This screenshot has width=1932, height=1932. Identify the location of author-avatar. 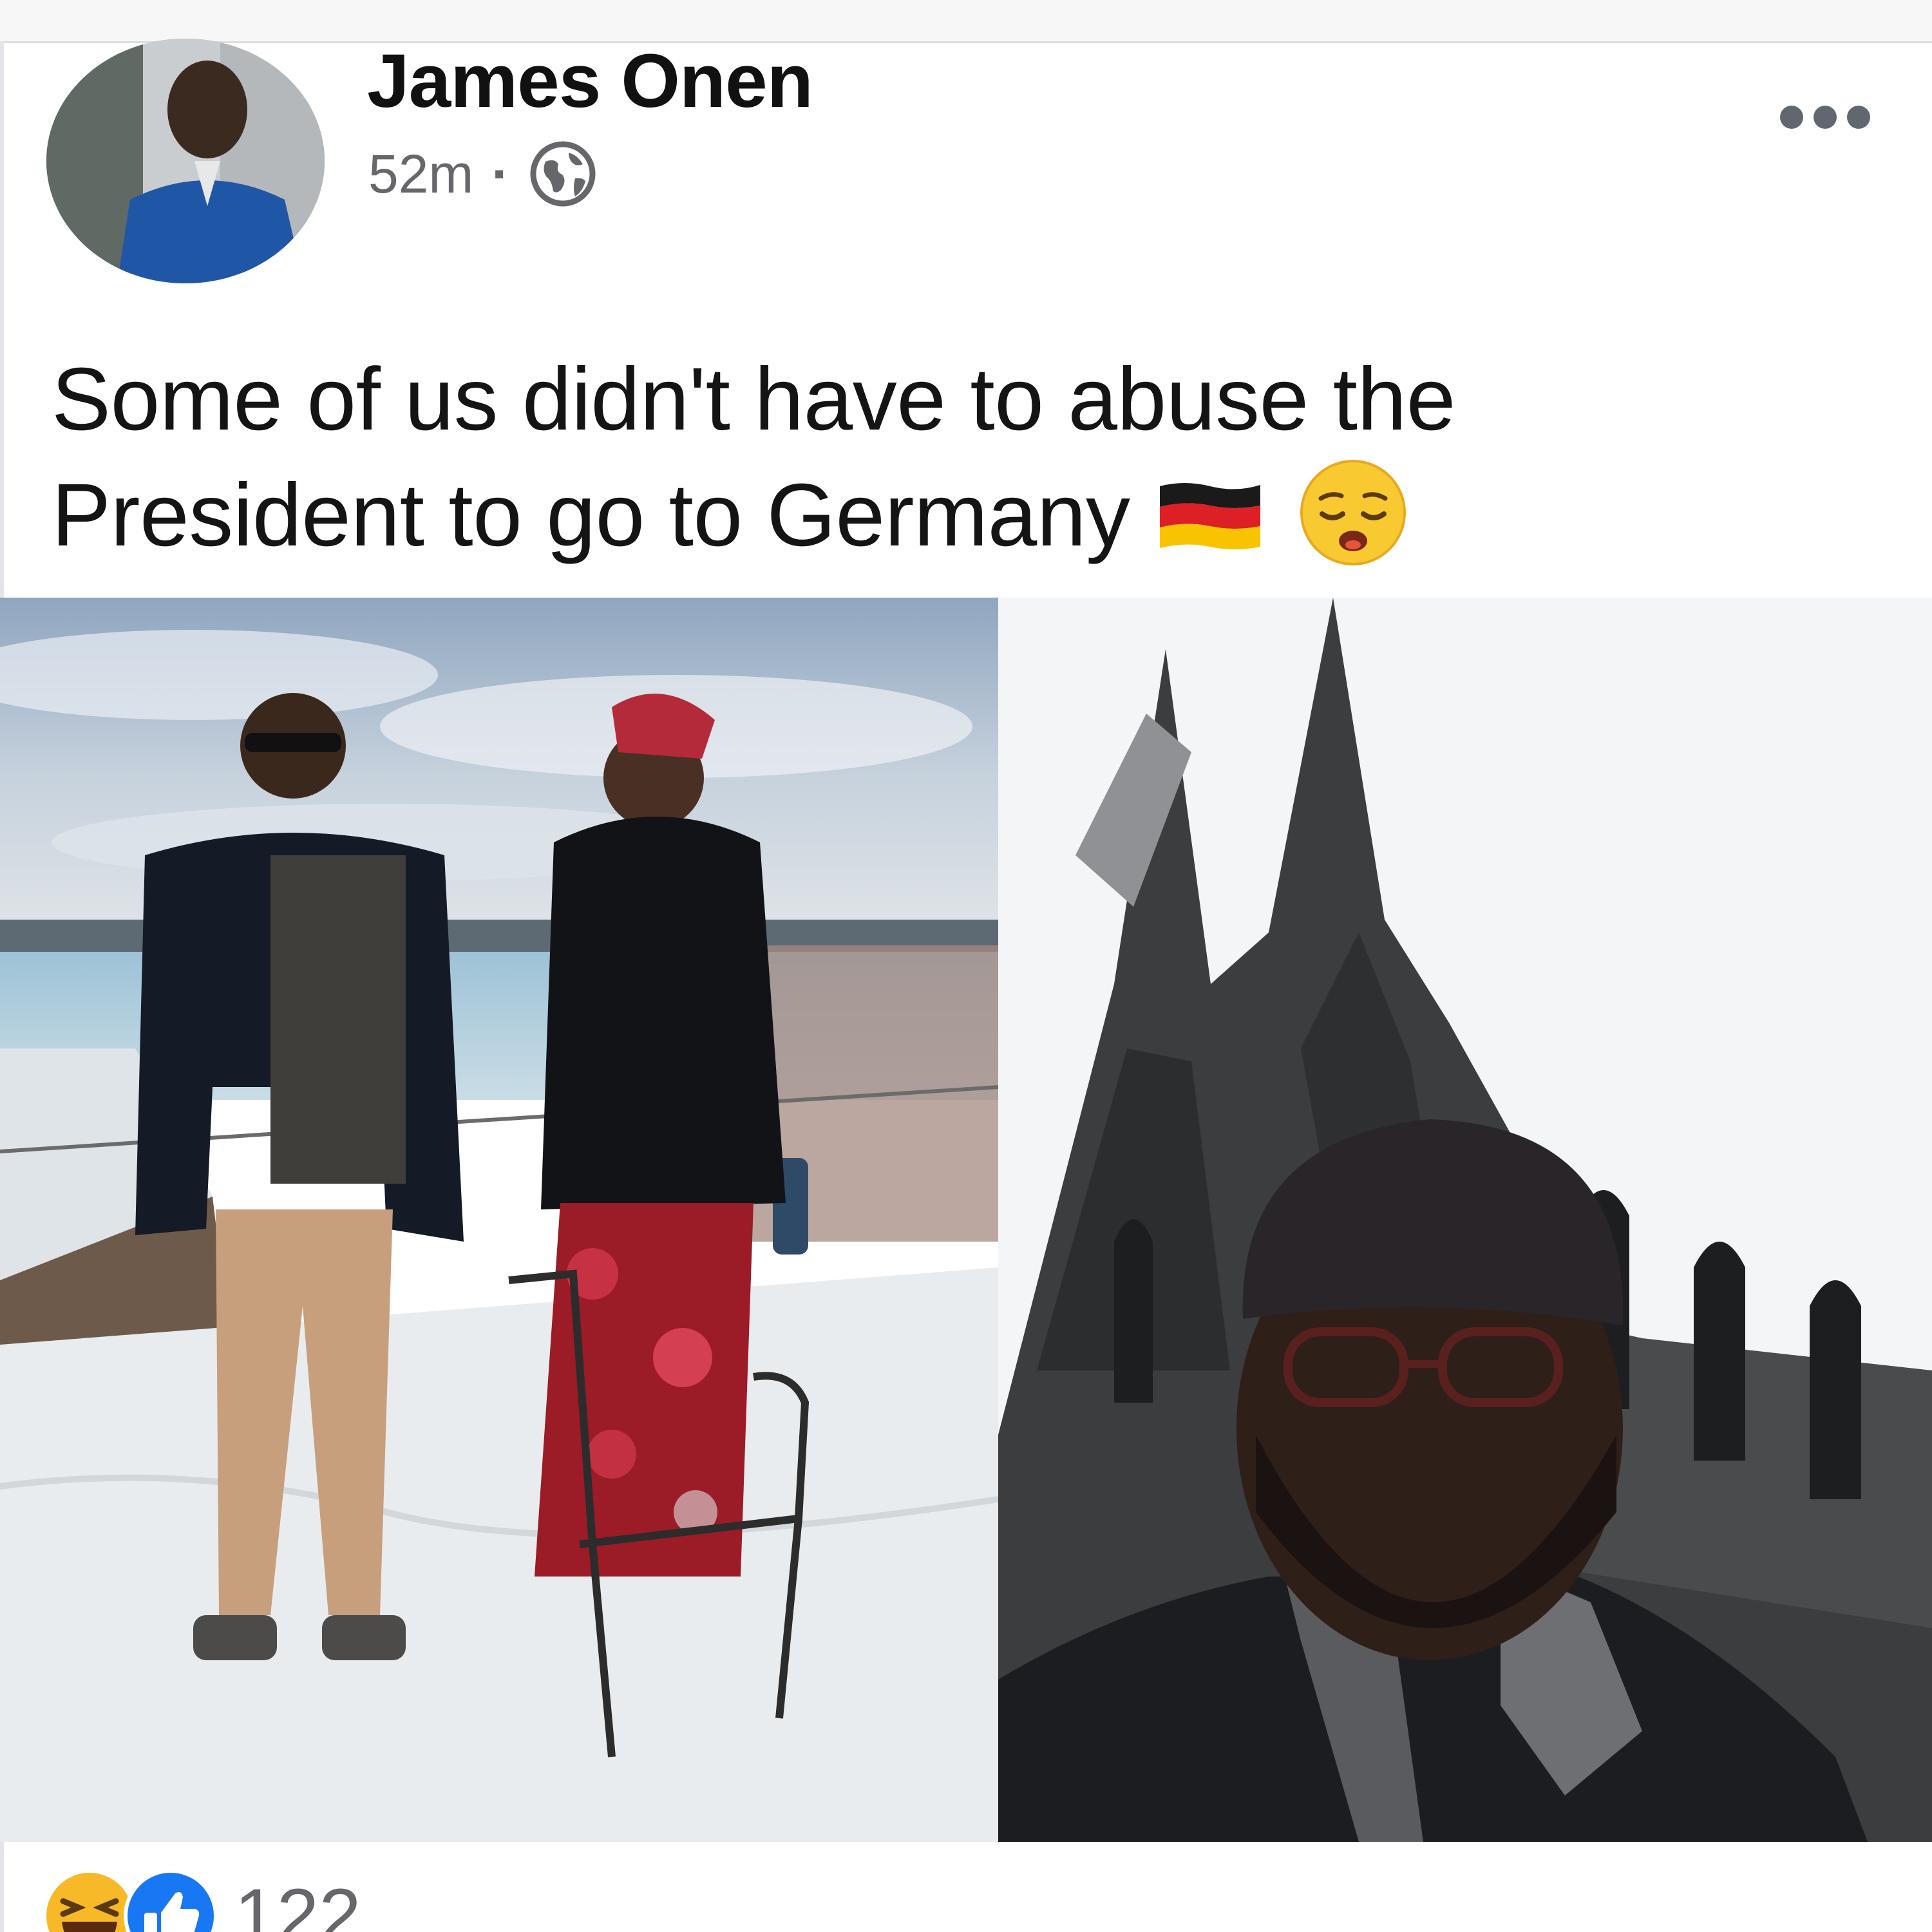
(185, 161).